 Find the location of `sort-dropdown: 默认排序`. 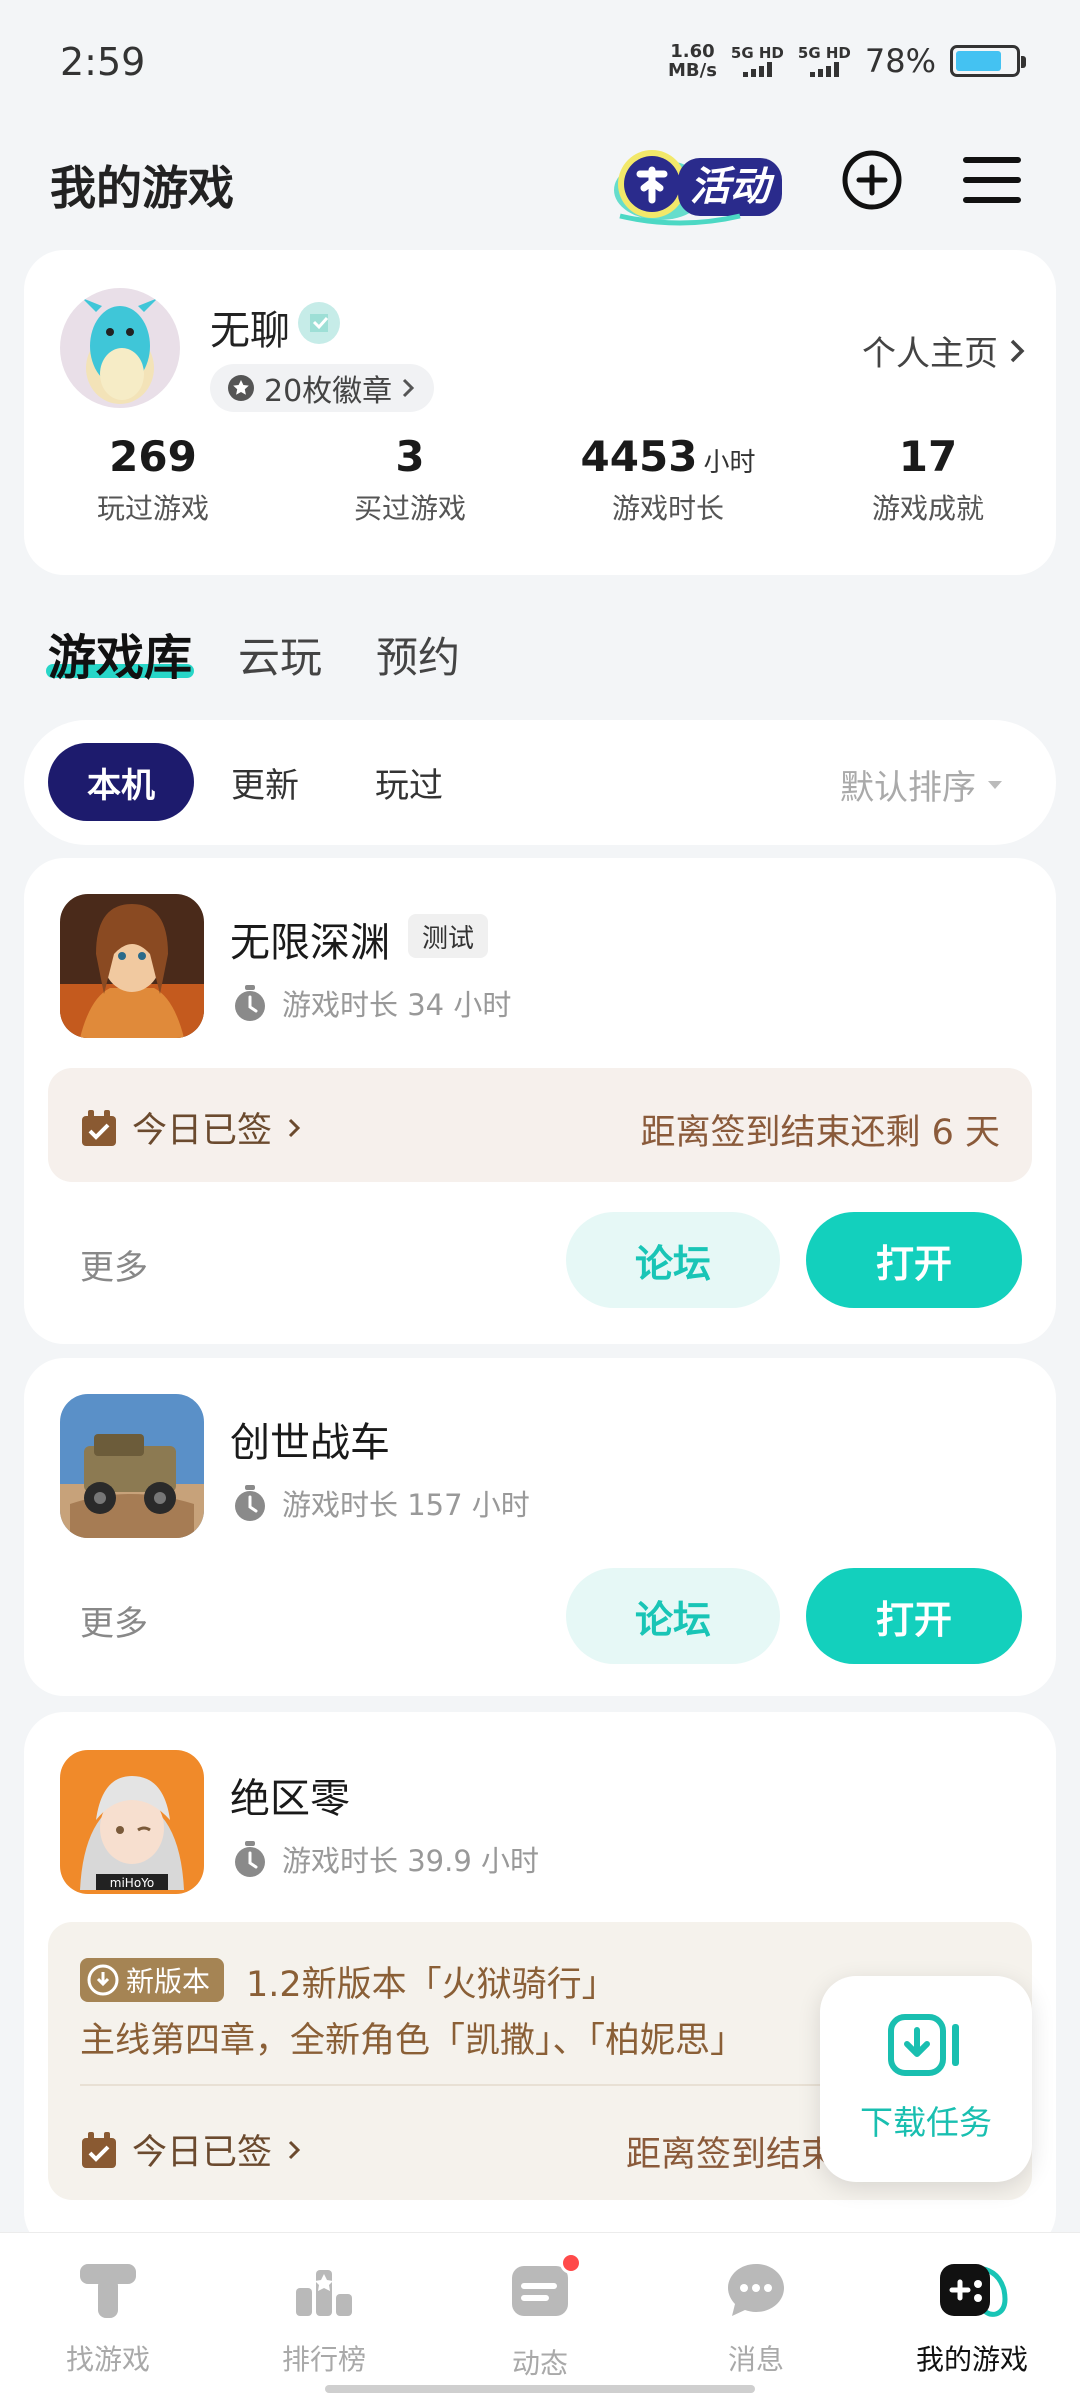

sort-dropdown: 默认排序 is located at coordinates (922, 784).